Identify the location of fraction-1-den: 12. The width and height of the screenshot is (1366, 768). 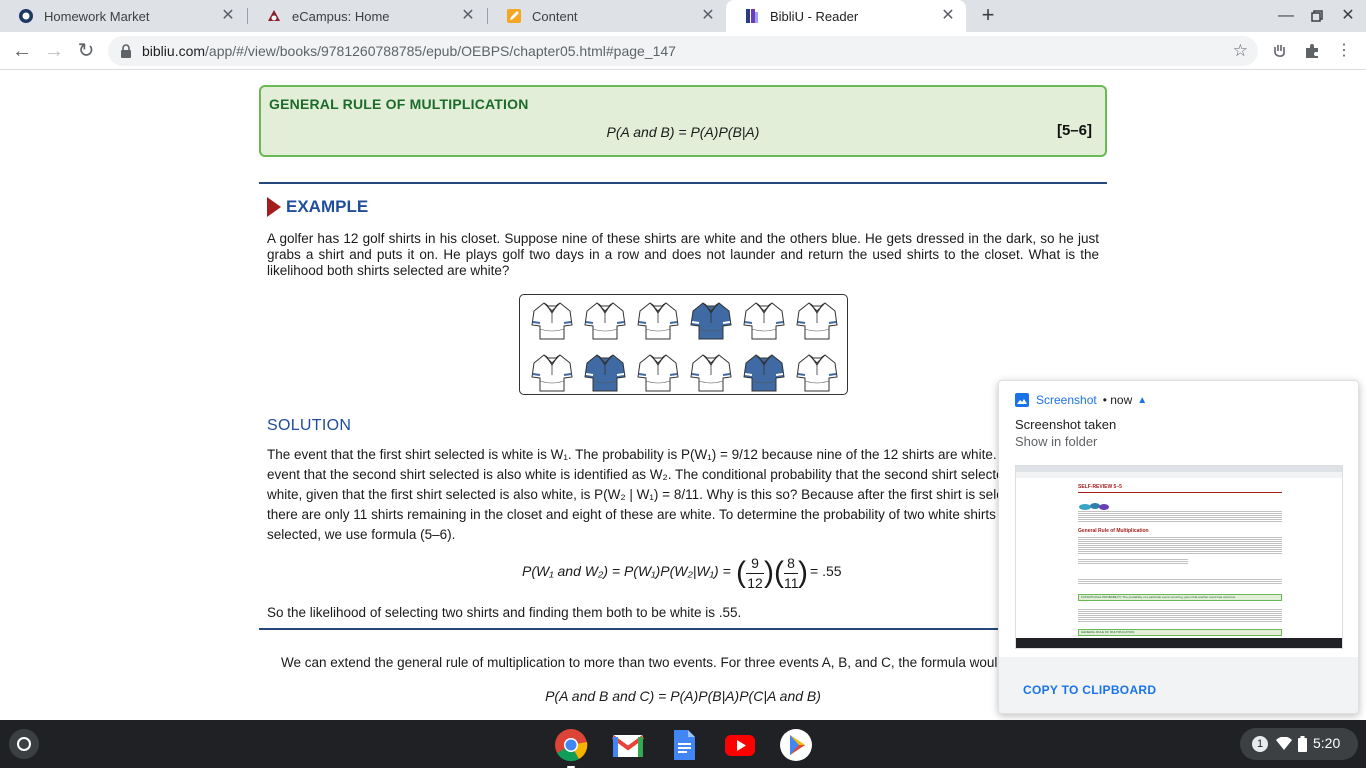
(755, 583).